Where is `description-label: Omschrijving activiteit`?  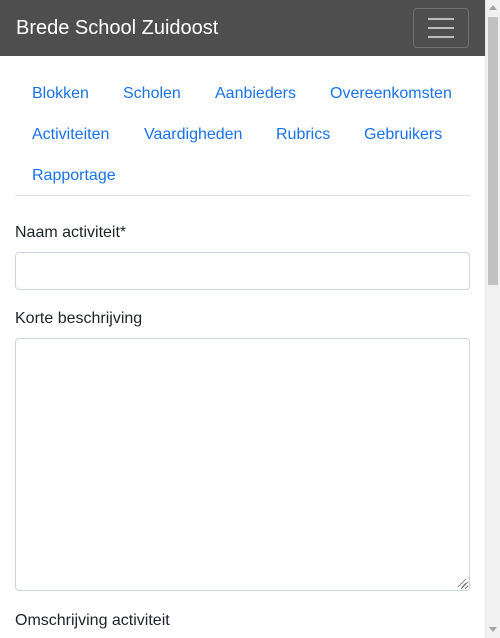
description-label: Omschrijving activiteit is located at coordinates (92, 620).